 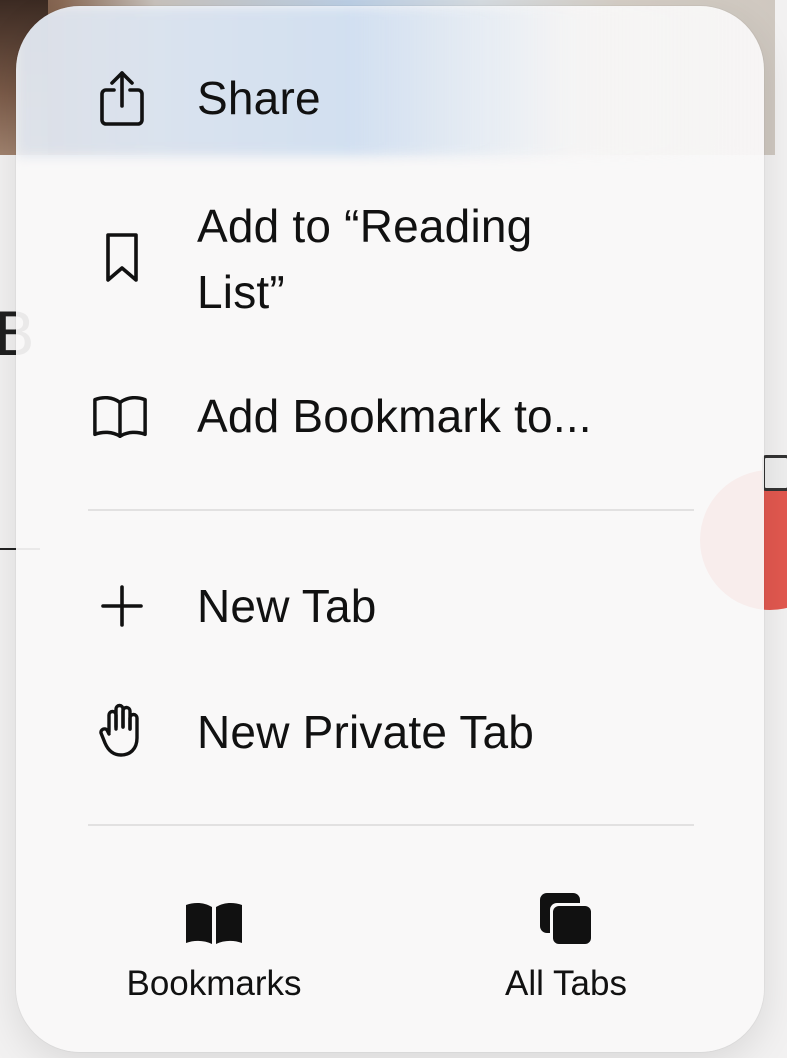 I want to click on all-tabs-button: All Tabs, so click(x=566, y=946).